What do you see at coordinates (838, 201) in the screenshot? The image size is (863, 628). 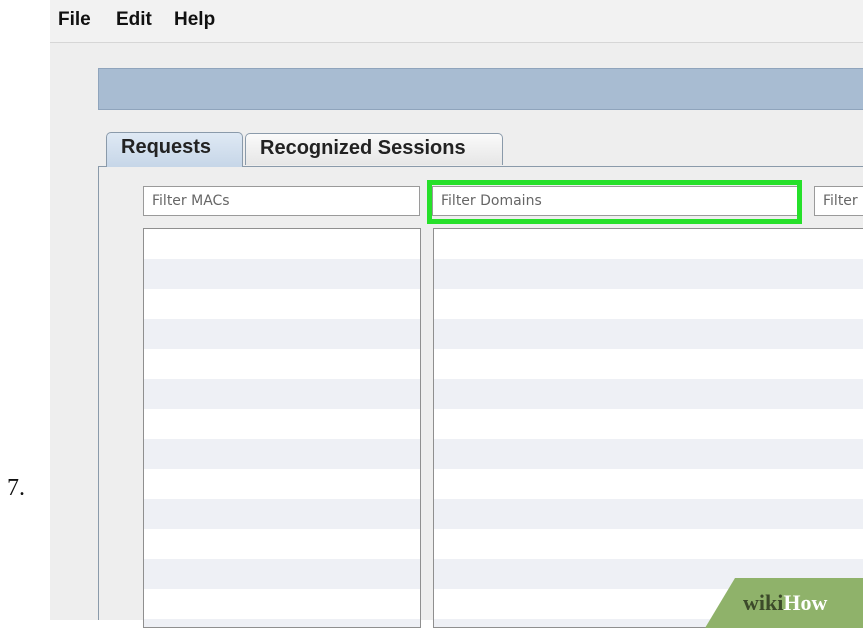 I see `filter-third-input` at bounding box center [838, 201].